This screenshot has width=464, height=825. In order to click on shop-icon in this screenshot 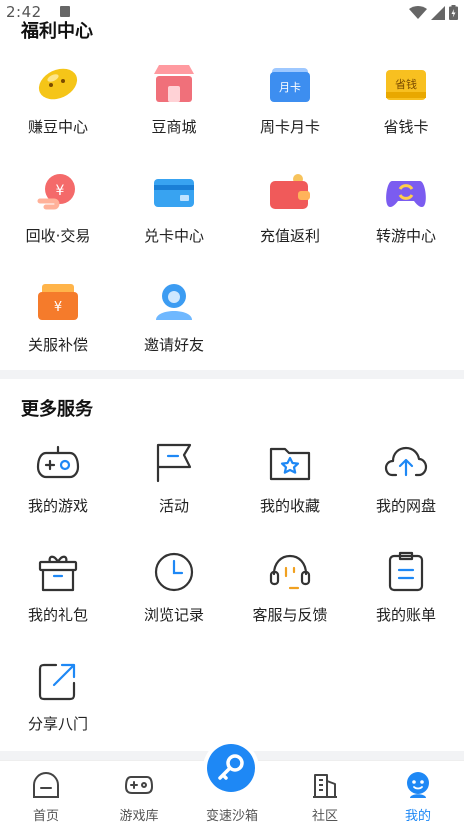, I will do `click(174, 83)`.